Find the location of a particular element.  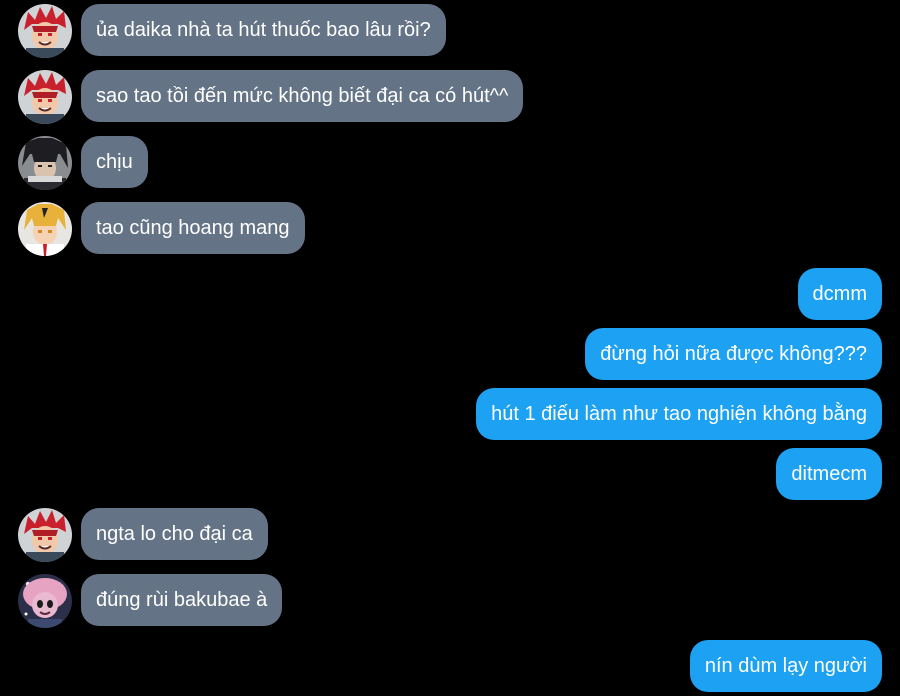

message-bubble: đừng hỏi nữa được không??? is located at coordinates (733, 354).